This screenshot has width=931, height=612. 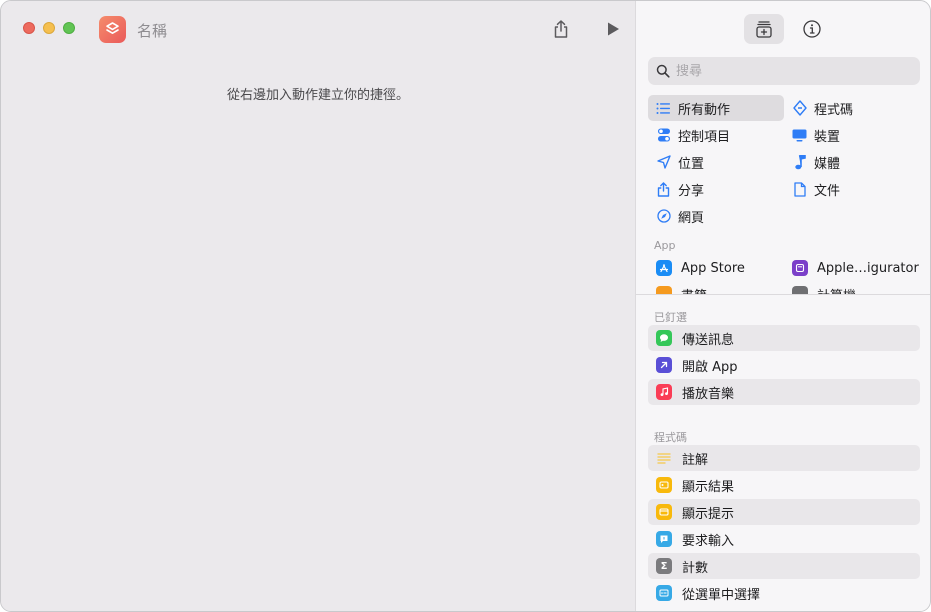 I want to click on category-label: 控制項目, so click(x=704, y=137).